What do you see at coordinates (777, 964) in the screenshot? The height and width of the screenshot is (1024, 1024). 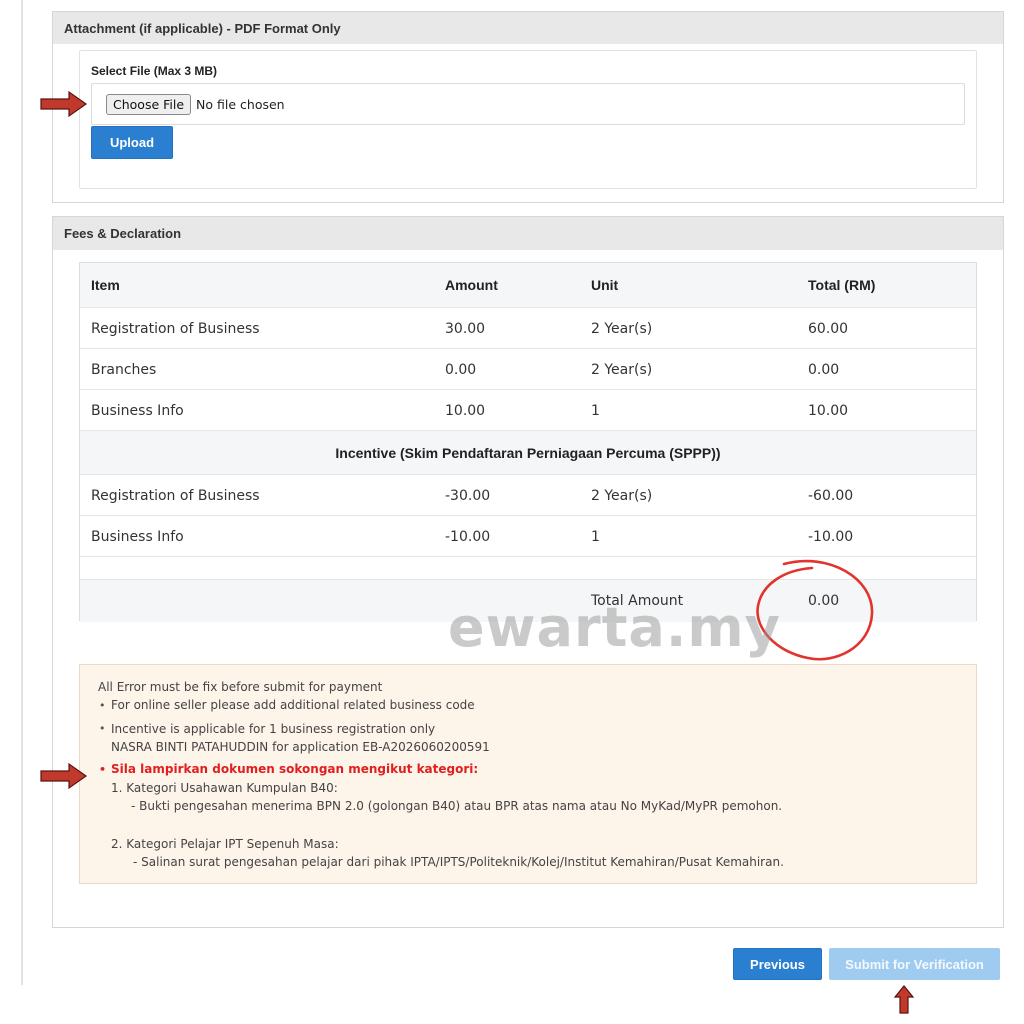 I see `previous-button: Previous` at bounding box center [777, 964].